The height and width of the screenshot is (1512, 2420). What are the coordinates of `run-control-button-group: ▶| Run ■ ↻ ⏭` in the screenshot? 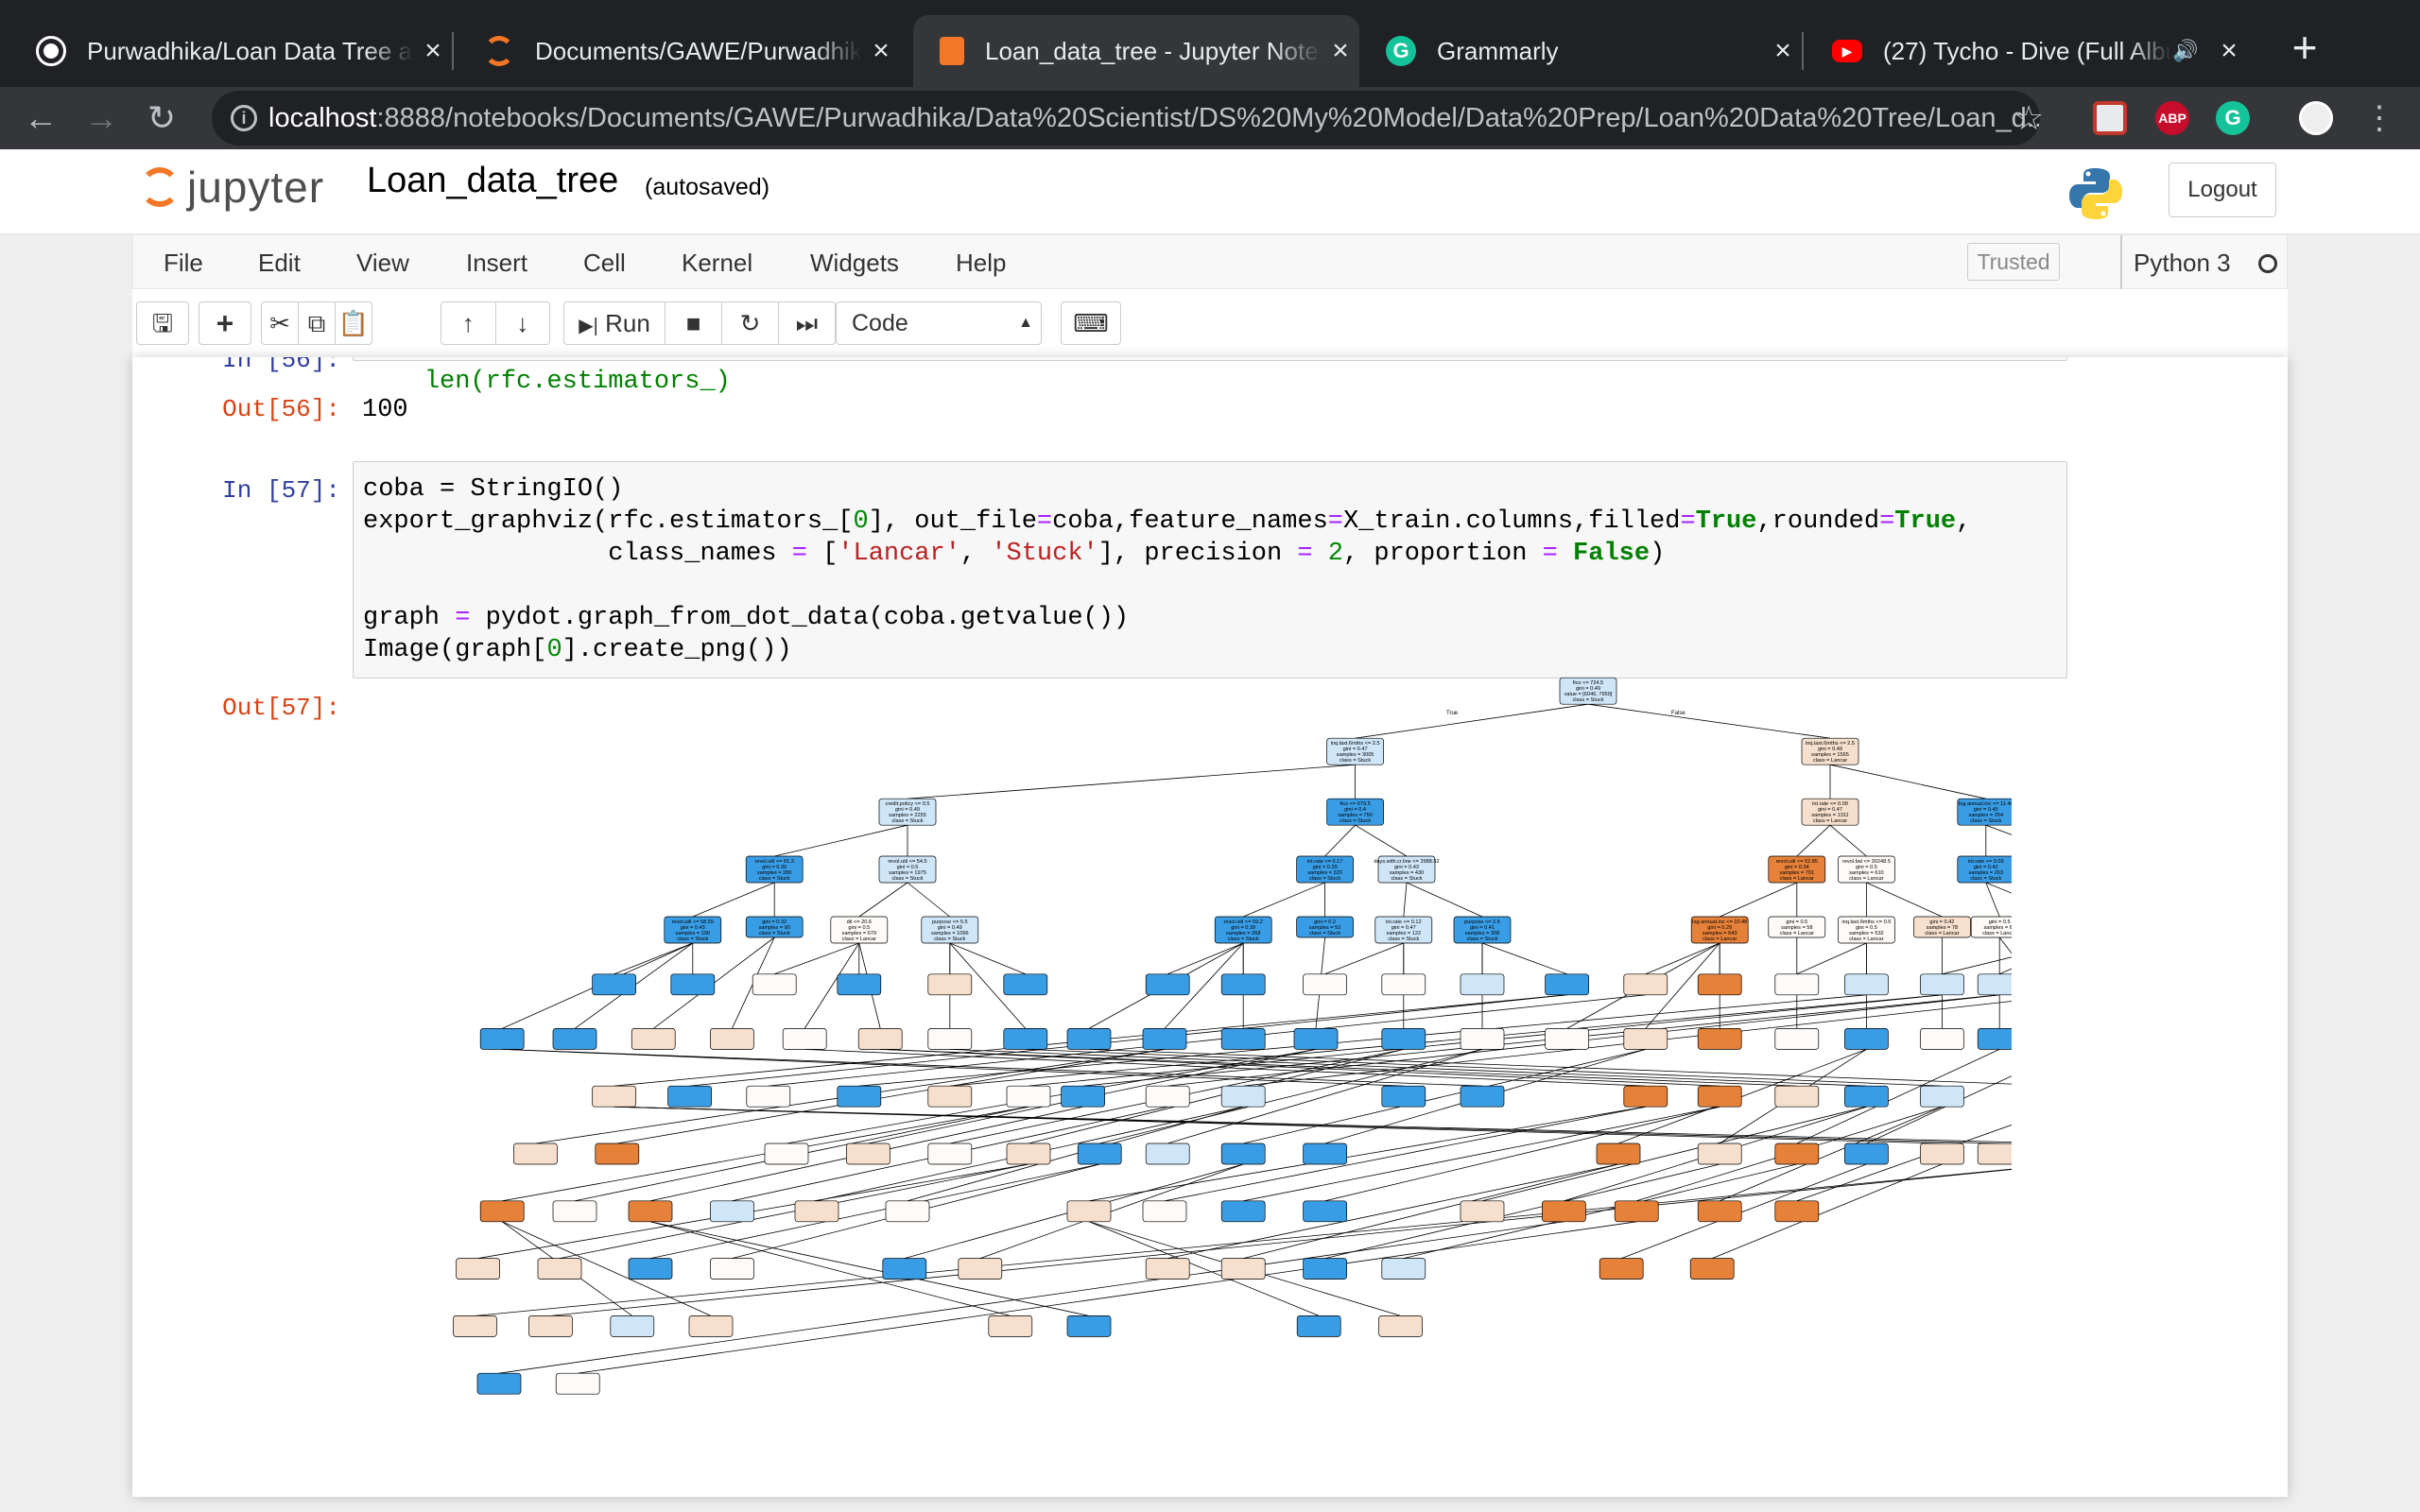 It's located at (699, 323).